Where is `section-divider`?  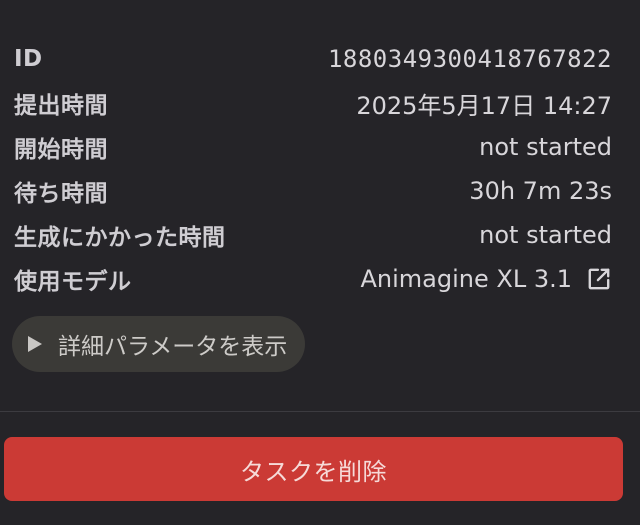 section-divider is located at coordinates (320, 411).